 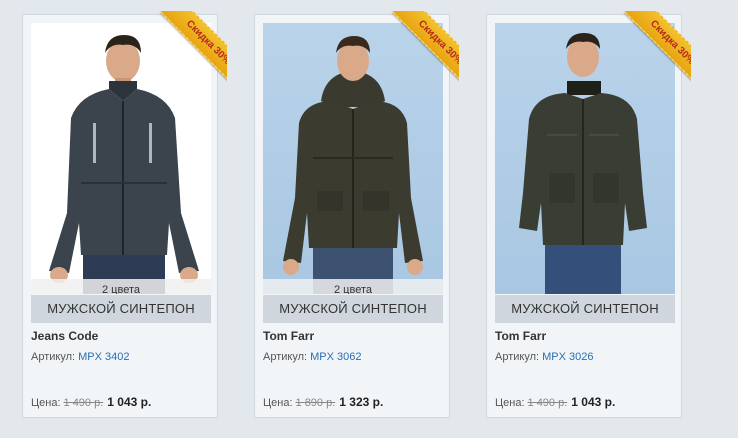 What do you see at coordinates (335, 357) in the screenshot?
I see `article-link: MPX 3062` at bounding box center [335, 357].